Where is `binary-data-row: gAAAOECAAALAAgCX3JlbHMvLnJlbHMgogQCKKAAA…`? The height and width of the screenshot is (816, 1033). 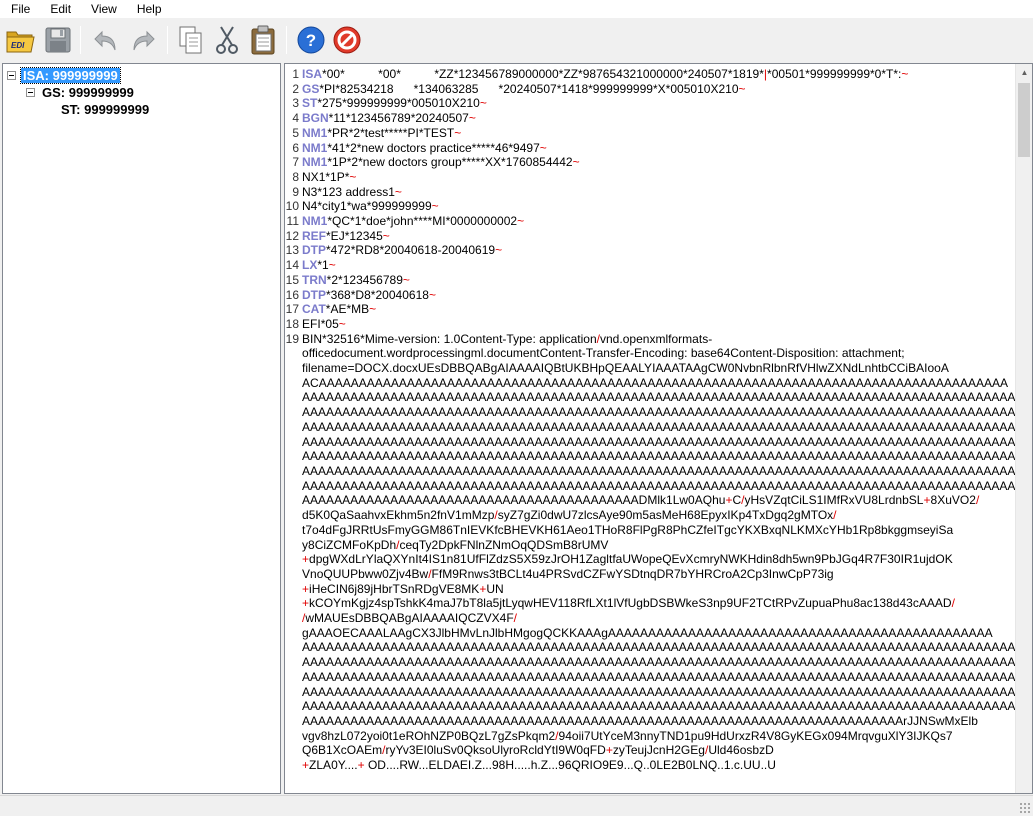
binary-data-row: gAAAOECAAALAAgCX3JlbHMvLnJlbHMgogQCKKAAA… is located at coordinates (647, 632).